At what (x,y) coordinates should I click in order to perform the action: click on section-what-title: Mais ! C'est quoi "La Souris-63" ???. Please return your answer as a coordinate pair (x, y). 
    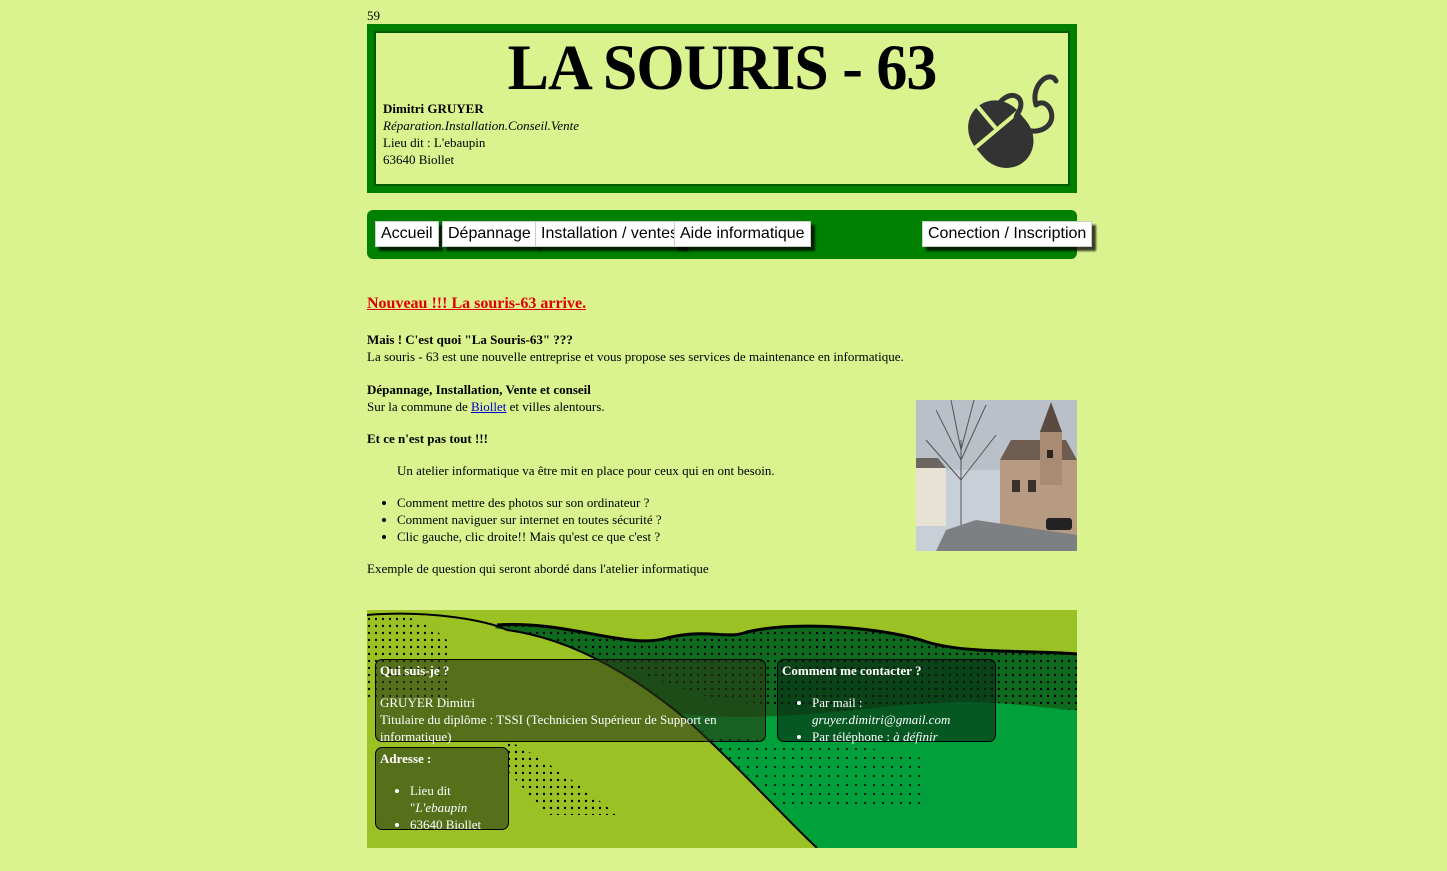
    Looking at the image, I should click on (470, 339).